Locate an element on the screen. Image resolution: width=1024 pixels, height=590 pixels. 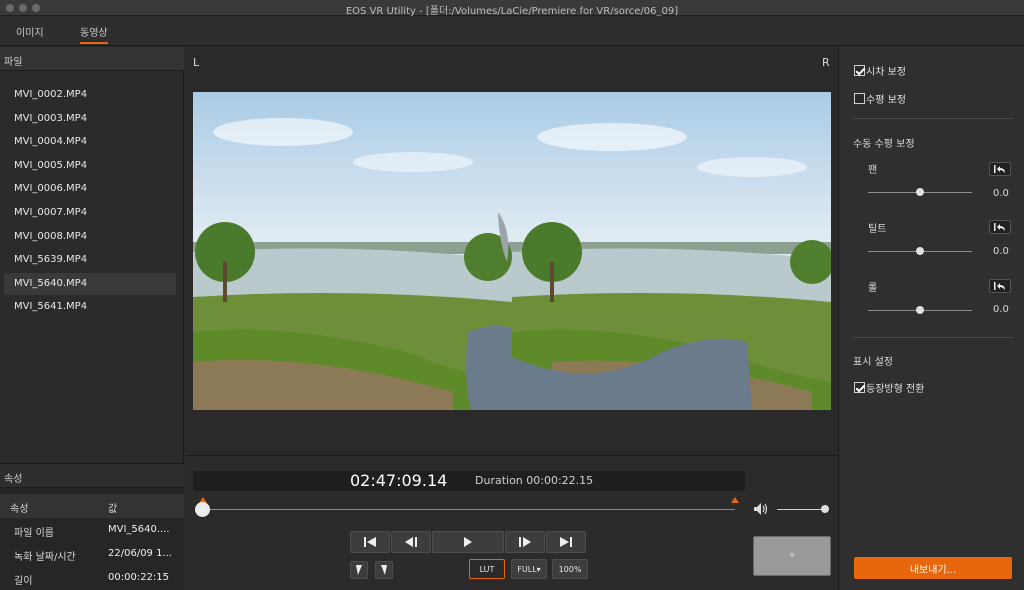
file-list-item: MVI_5639.MP4 is located at coordinates (90, 260).